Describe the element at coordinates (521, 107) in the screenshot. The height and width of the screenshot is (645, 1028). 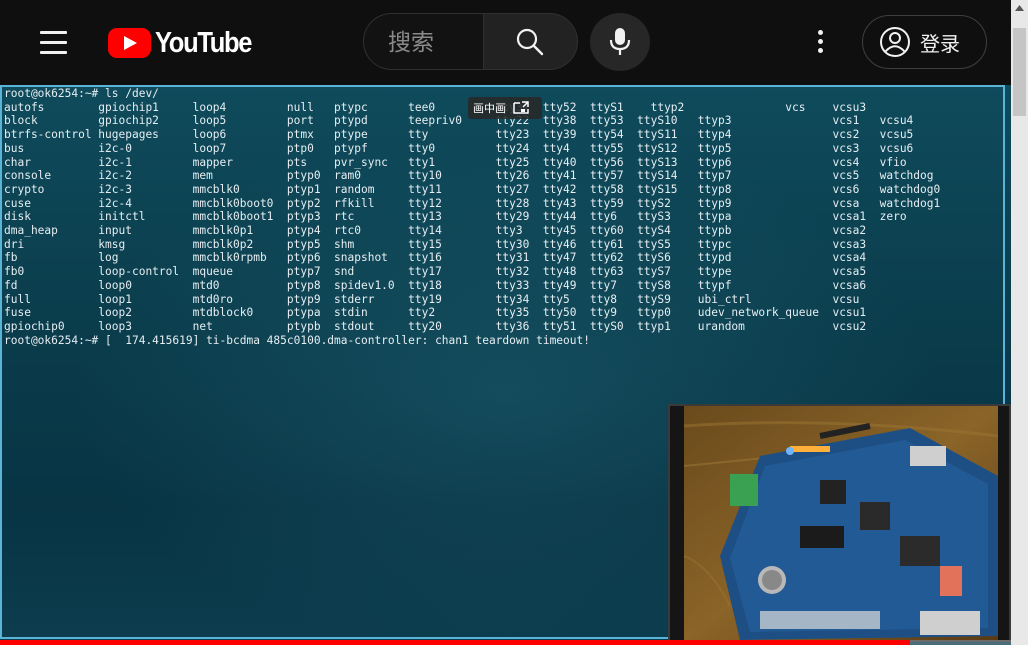
I see `pip-icon` at that location.